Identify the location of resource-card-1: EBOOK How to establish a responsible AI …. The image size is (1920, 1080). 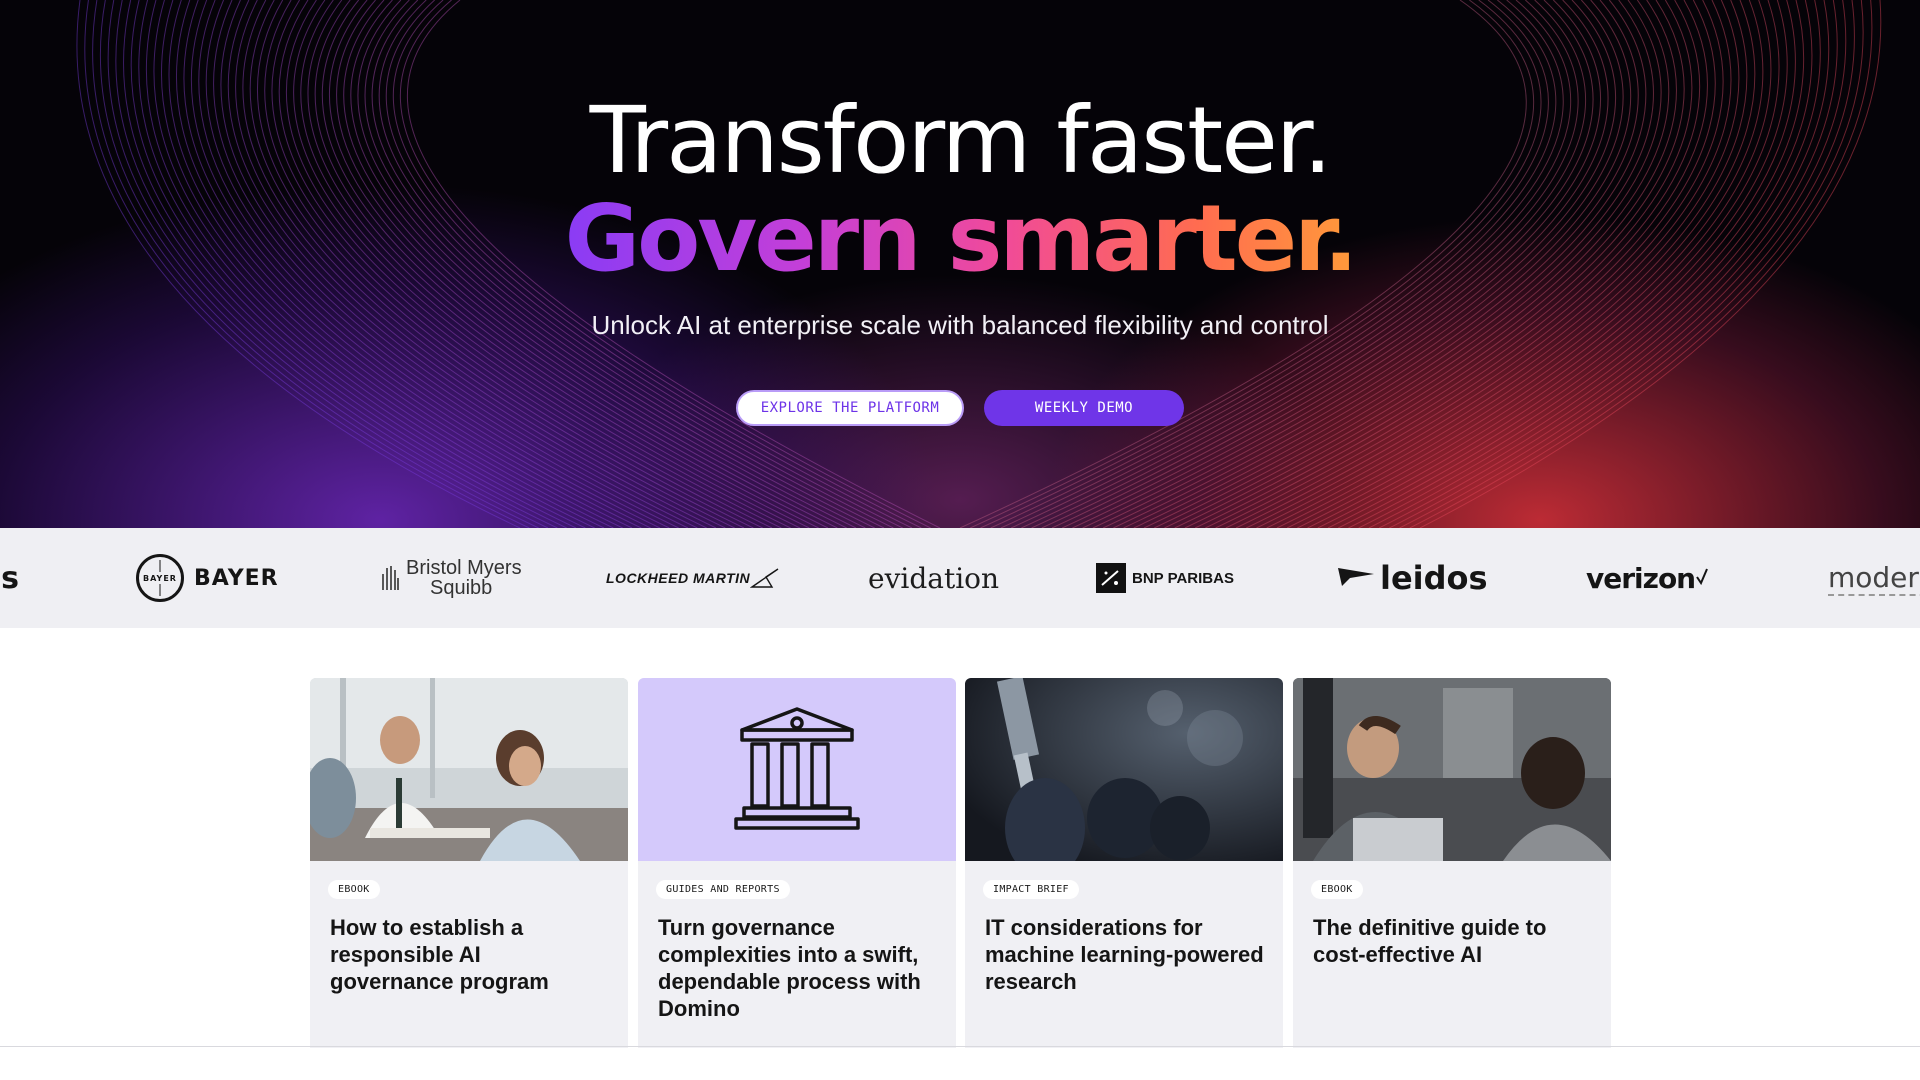
(469, 863).